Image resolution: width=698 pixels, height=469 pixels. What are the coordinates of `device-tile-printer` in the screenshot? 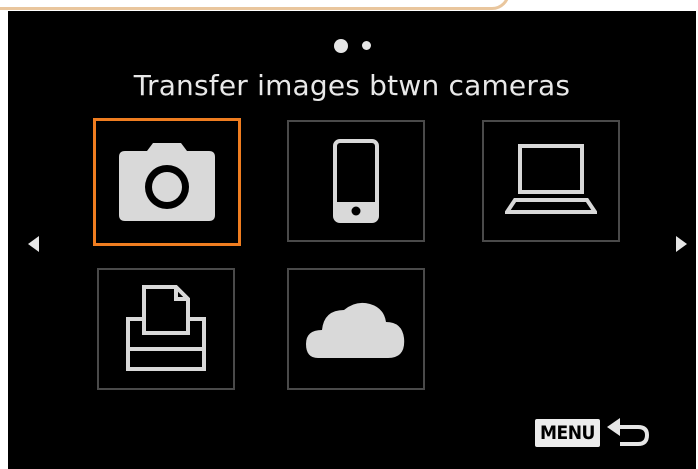 It's located at (166, 329).